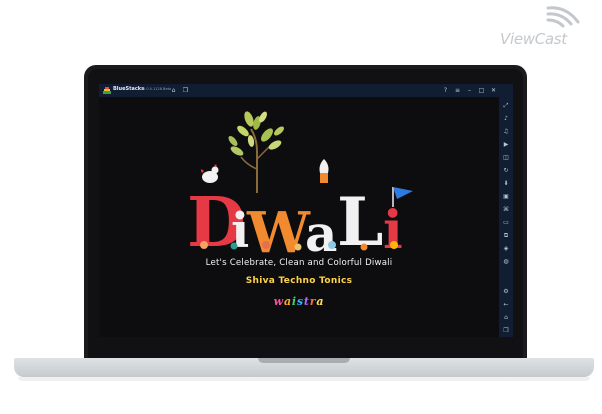  I want to click on watermark-text: ViewCast, so click(533, 39).